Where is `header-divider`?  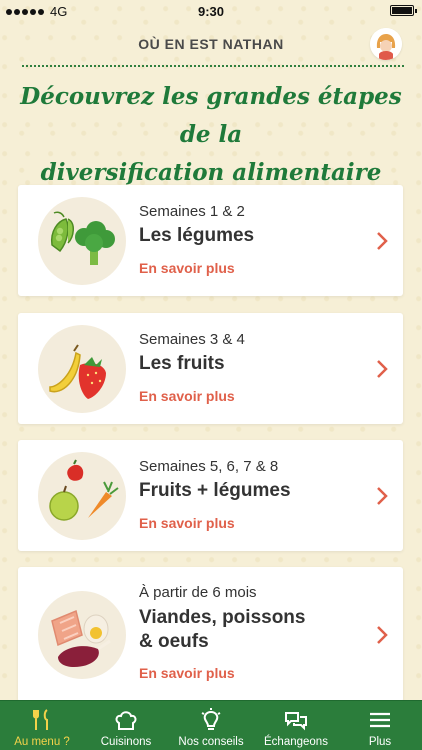
header-divider is located at coordinates (213, 66).